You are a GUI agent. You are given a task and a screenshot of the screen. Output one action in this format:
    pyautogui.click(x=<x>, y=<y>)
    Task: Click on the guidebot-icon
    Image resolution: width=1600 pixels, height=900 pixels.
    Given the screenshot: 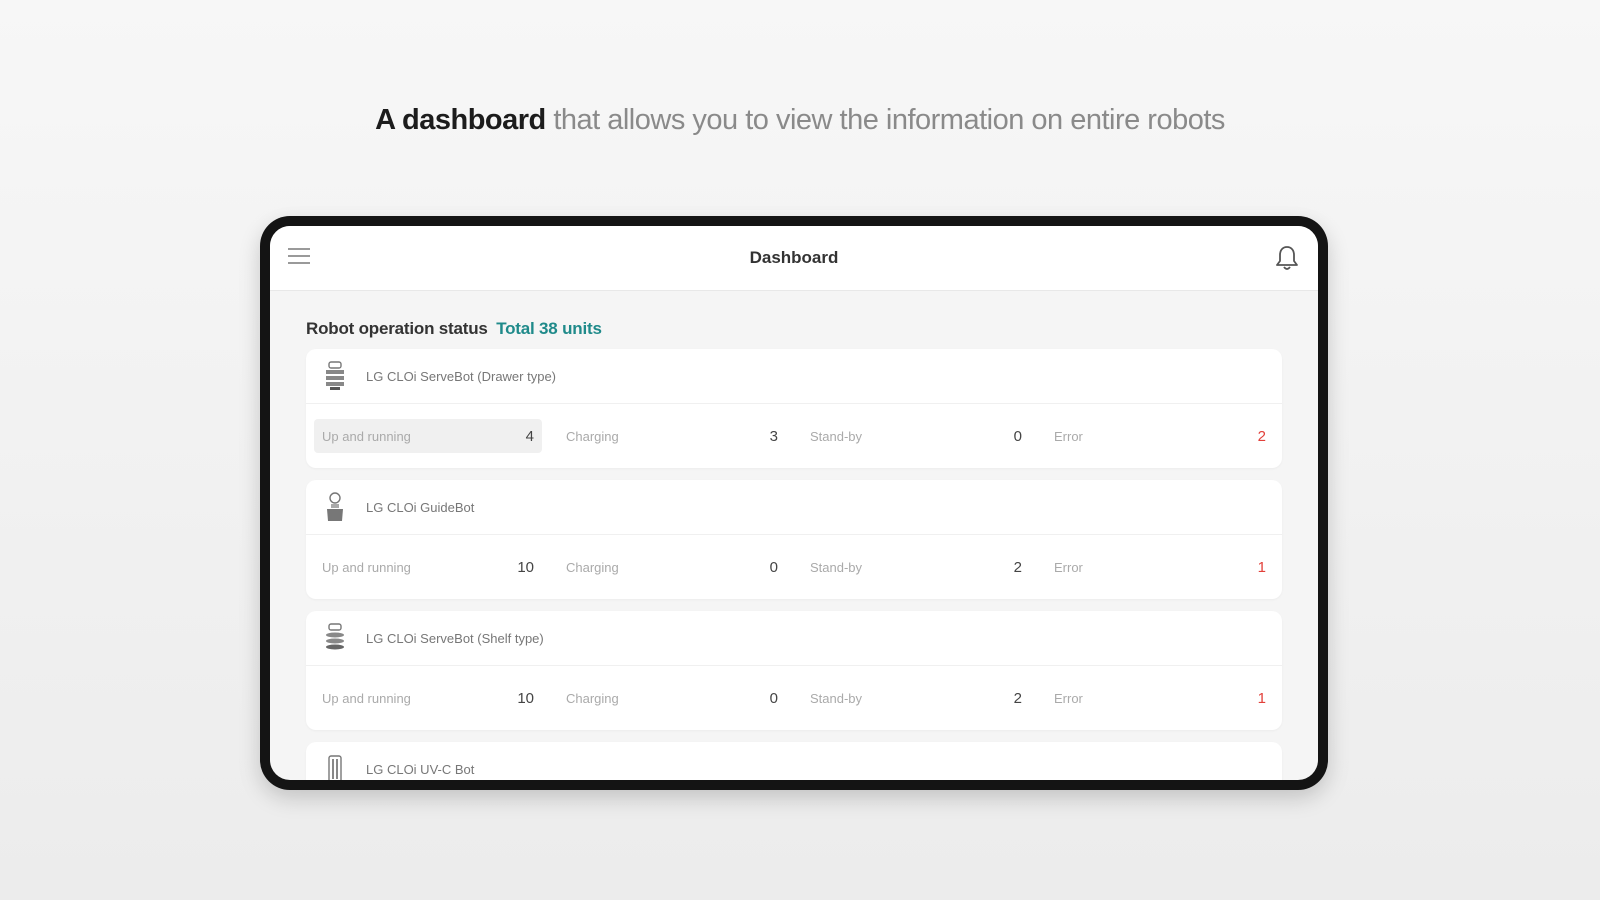 What is the action you would take?
    pyautogui.click(x=335, y=507)
    